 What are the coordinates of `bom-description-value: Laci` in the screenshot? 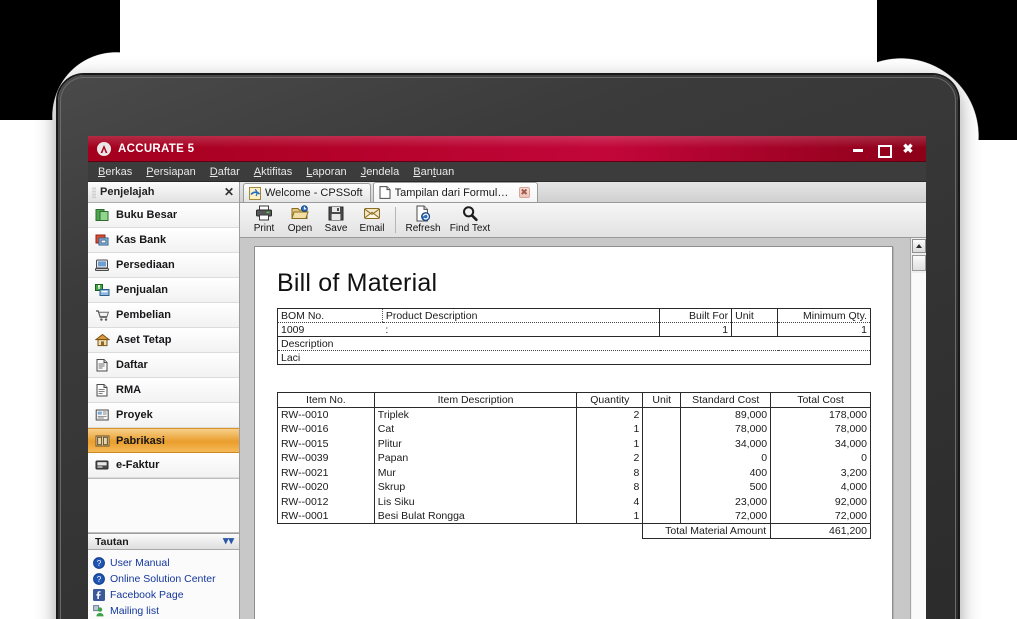 It's located at (291, 357).